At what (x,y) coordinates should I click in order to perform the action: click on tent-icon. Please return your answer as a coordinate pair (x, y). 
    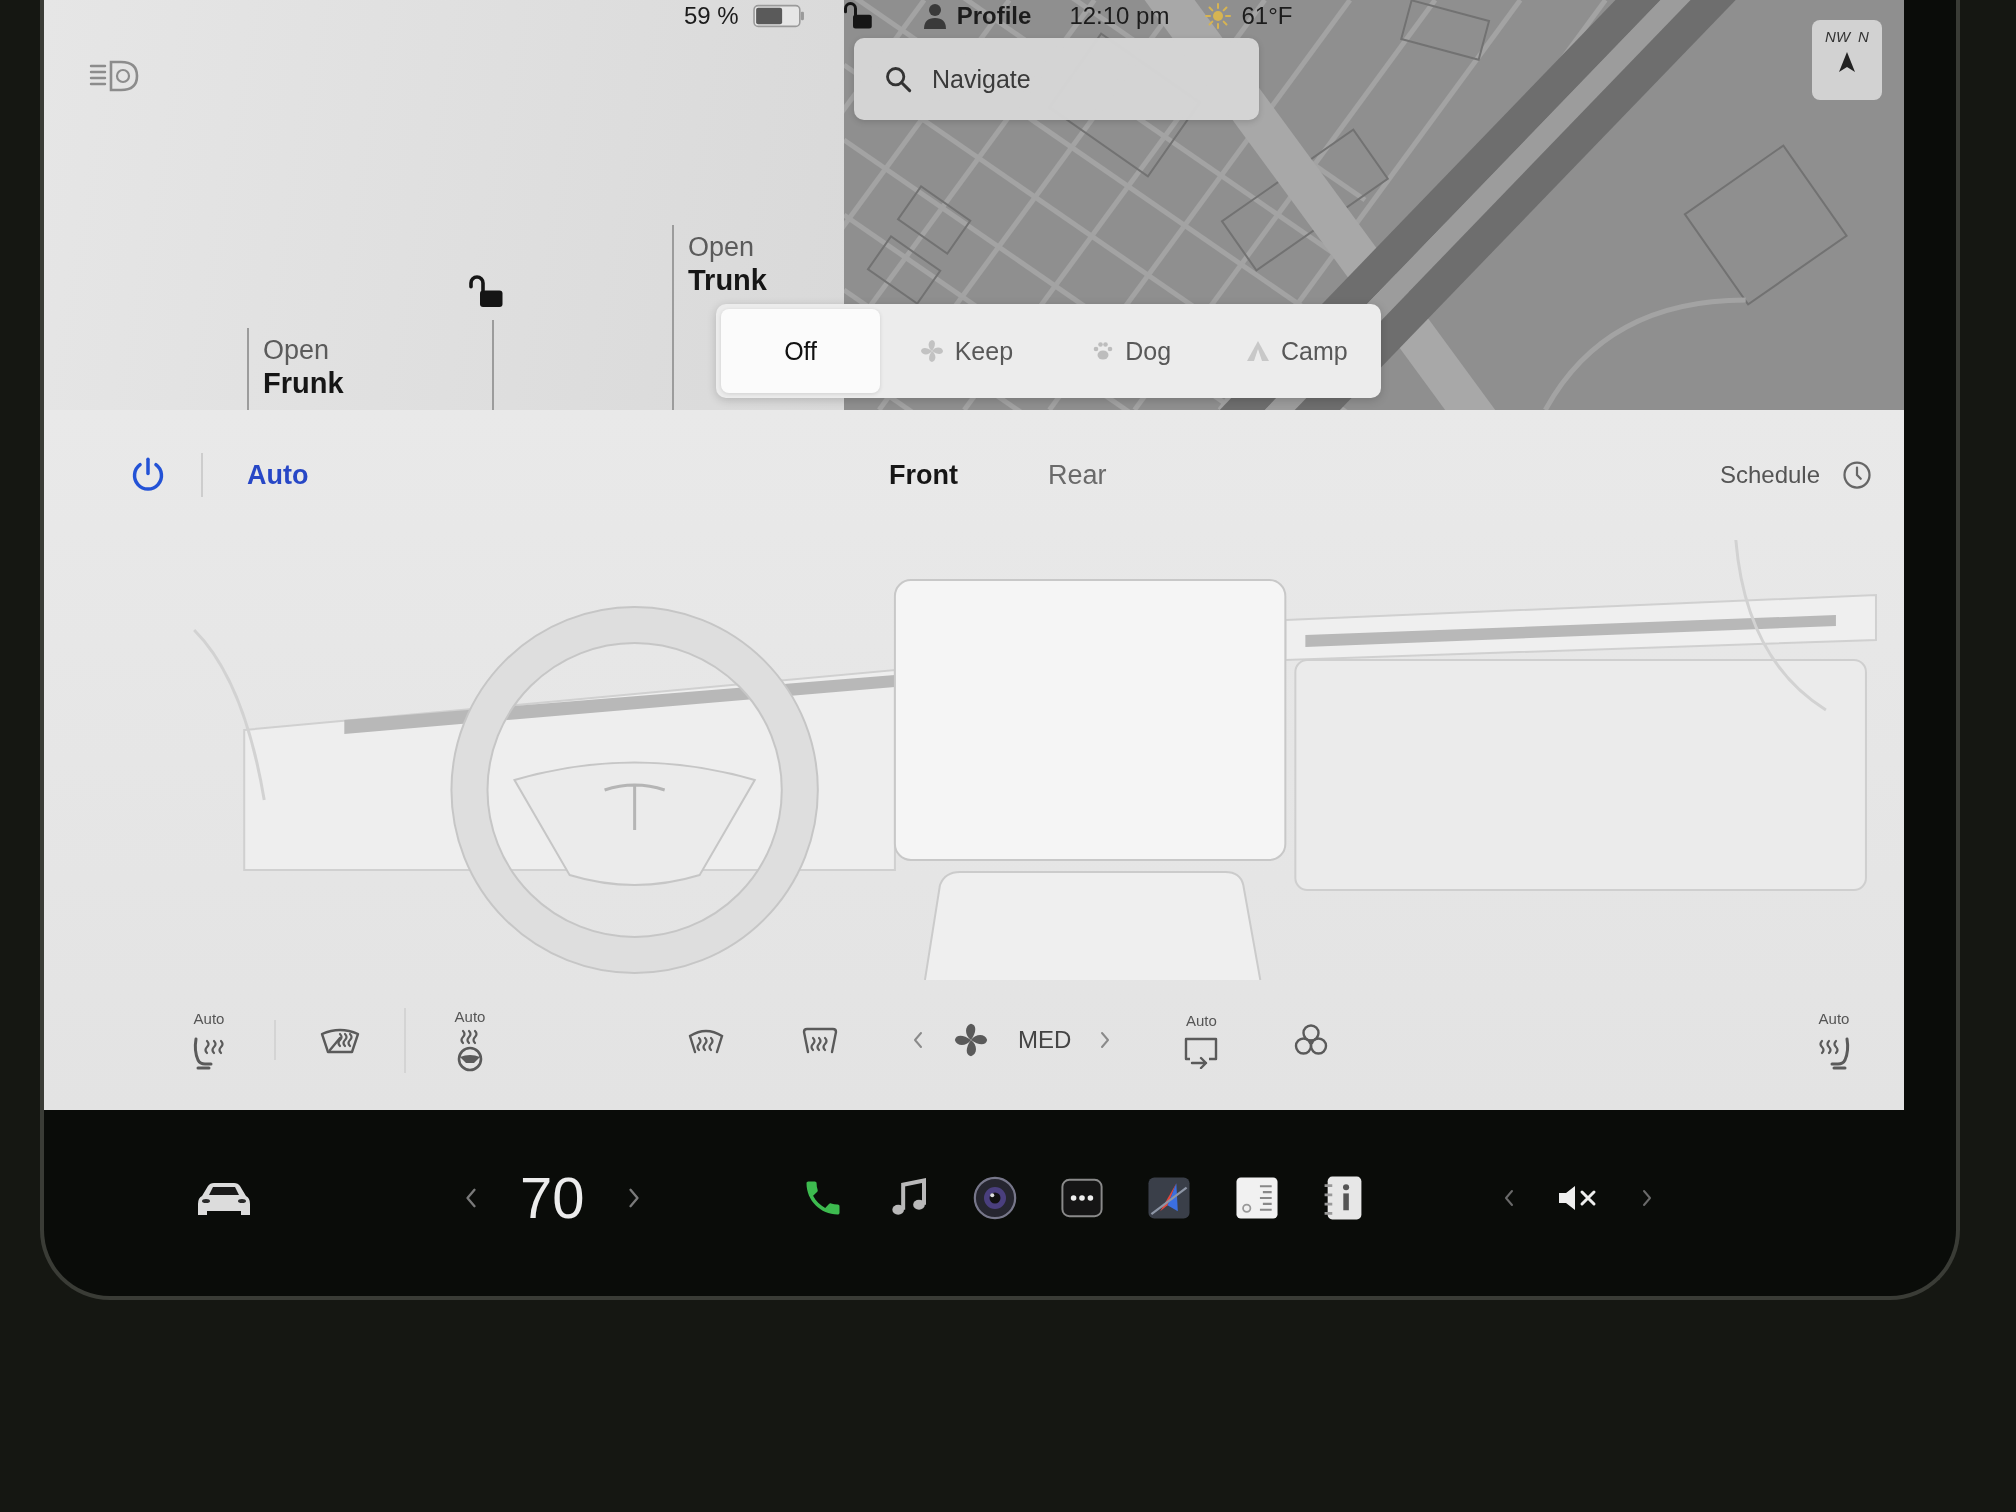
    Looking at the image, I should click on (1258, 351).